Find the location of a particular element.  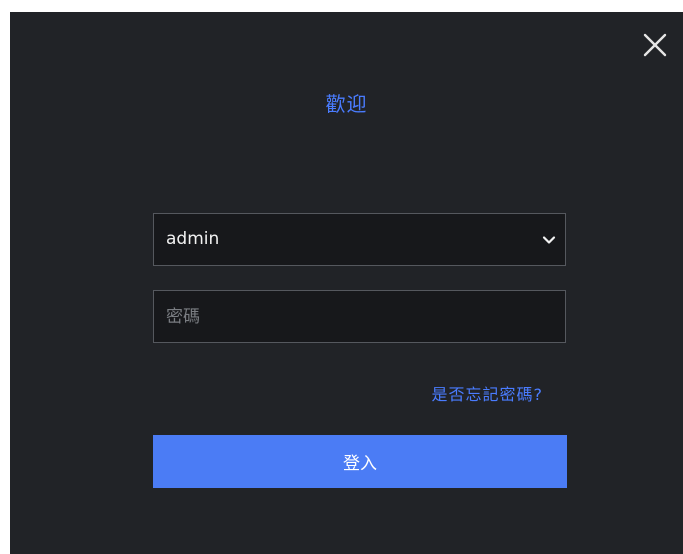

forgot-password-link: 是否忘記密碼? is located at coordinates (488, 393).